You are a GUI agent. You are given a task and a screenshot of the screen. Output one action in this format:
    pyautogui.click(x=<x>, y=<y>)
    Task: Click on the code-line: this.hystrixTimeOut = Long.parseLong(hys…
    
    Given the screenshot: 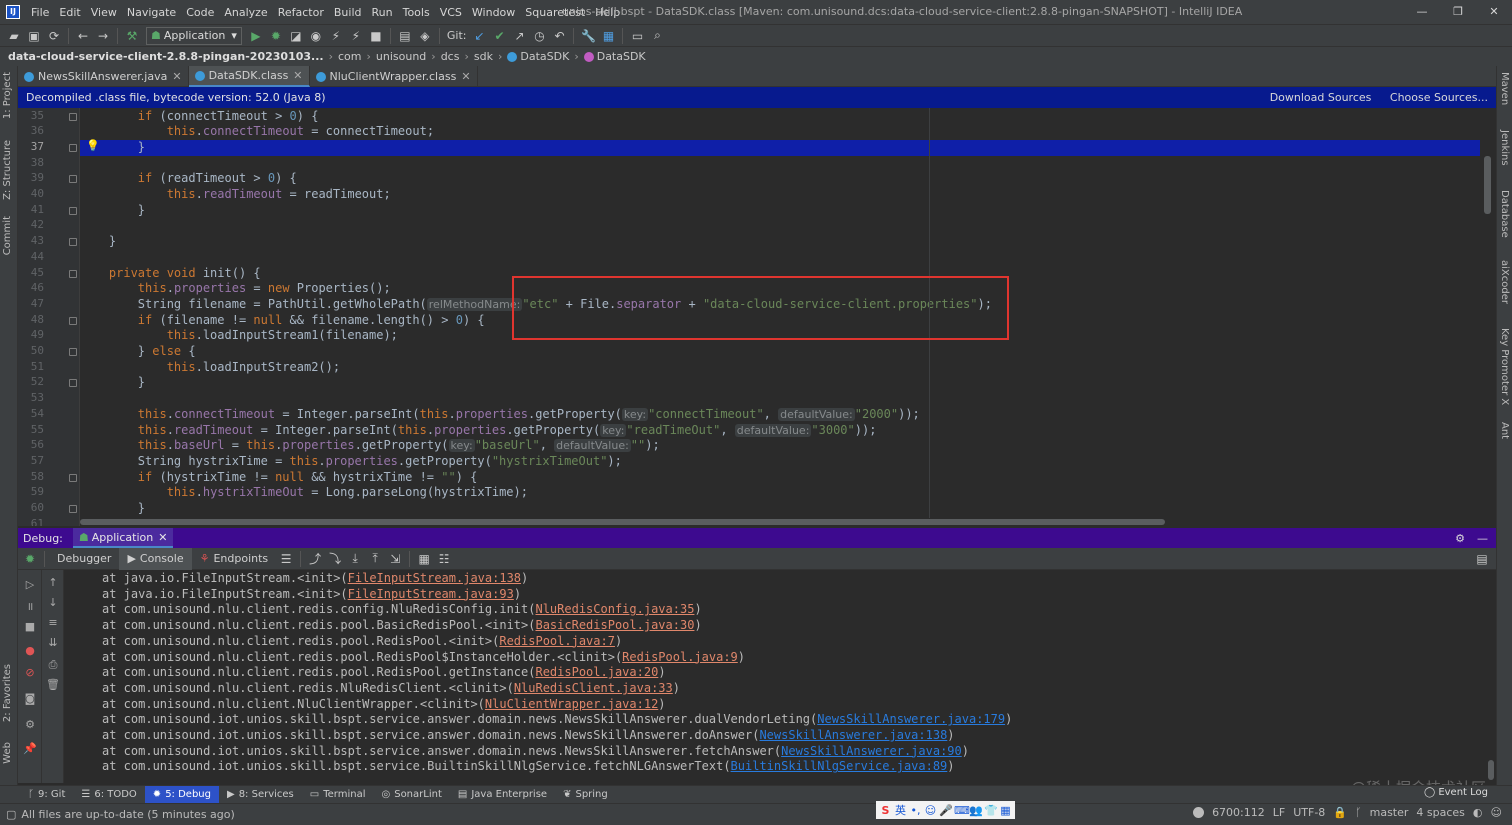 What is the action you would take?
    pyautogui.click(x=780, y=493)
    